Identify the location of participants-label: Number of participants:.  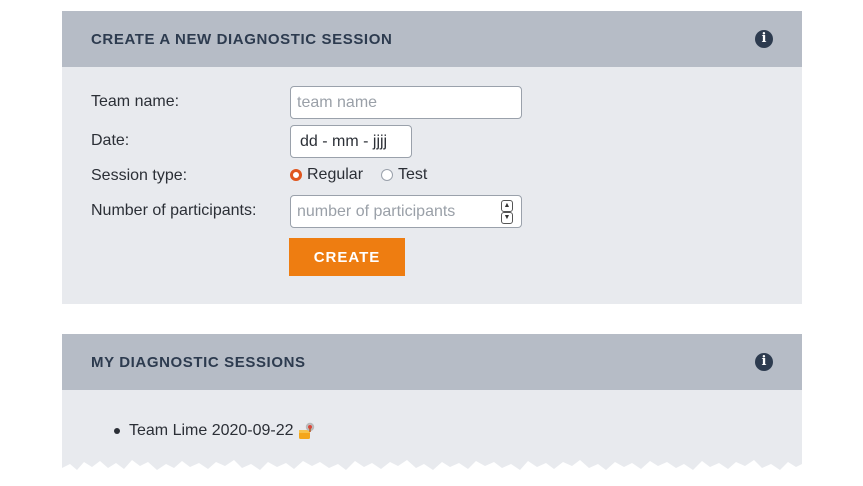
(174, 210).